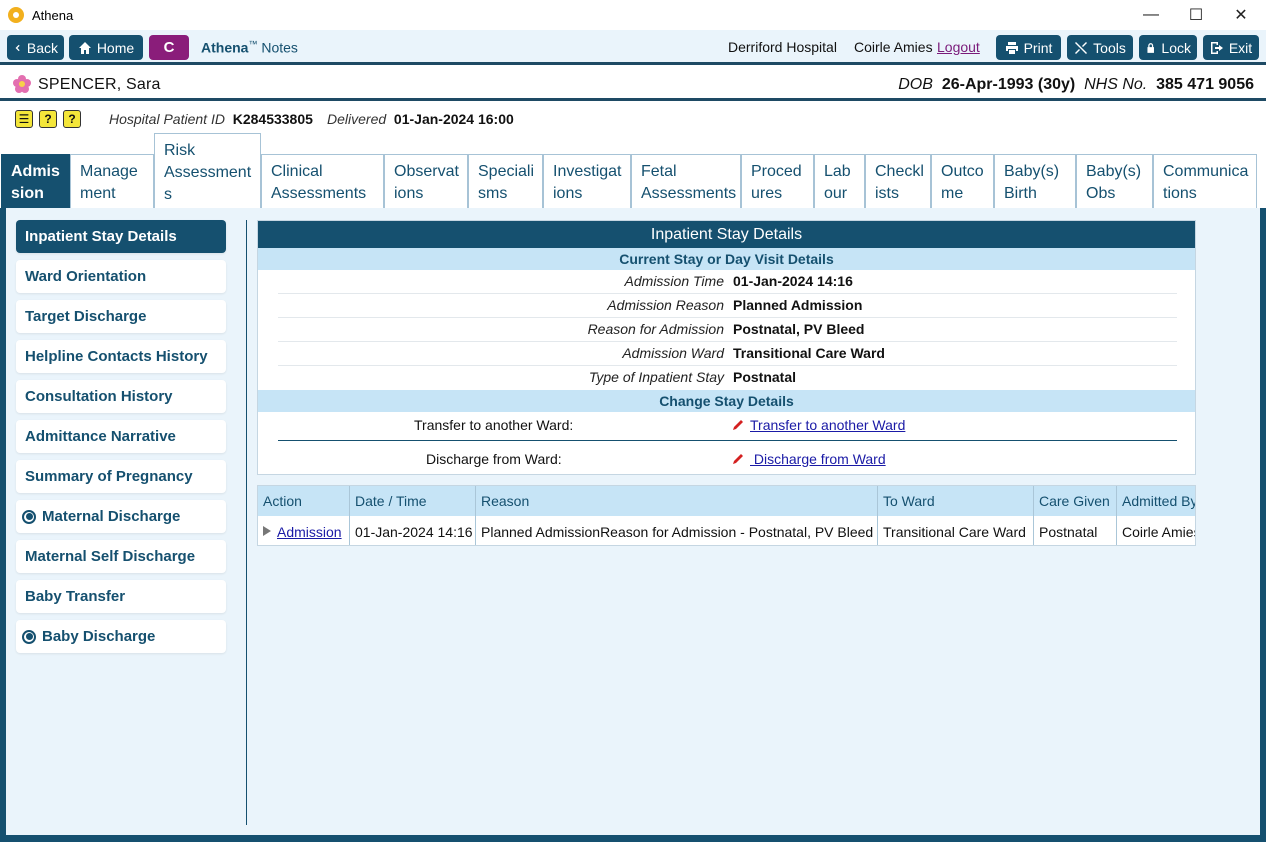 This screenshot has width=1266, height=842. Describe the element at coordinates (727, 306) in the screenshot. I see `detail-row-admission-reason: Admission Reason Planned Admission` at that location.